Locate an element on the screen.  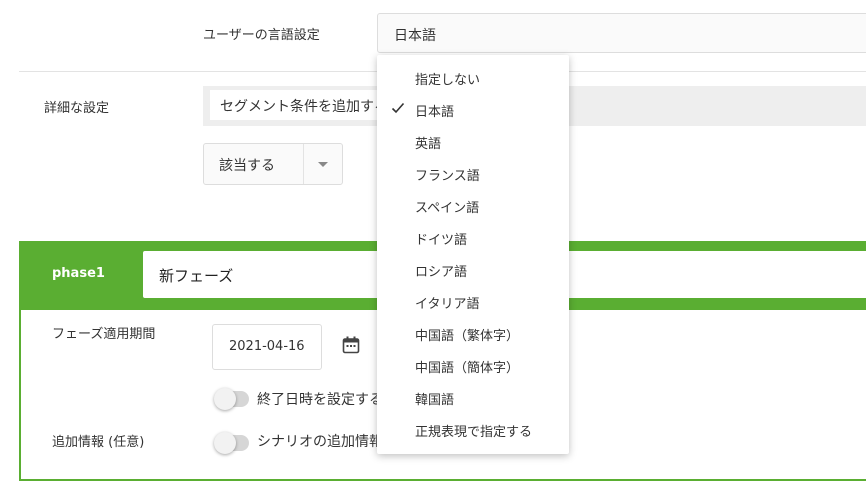
end-date-toggle is located at coordinates (231, 399).